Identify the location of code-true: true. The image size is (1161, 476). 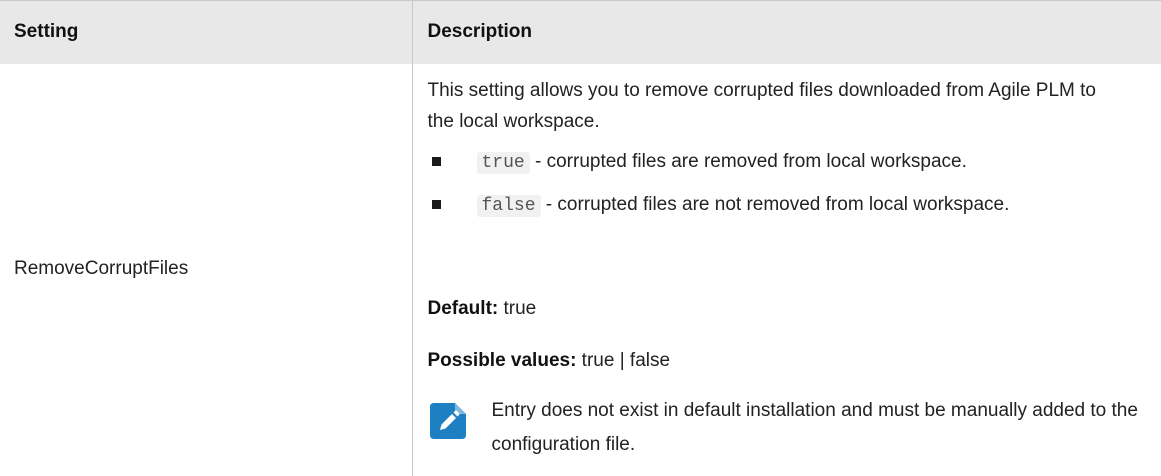
(503, 162).